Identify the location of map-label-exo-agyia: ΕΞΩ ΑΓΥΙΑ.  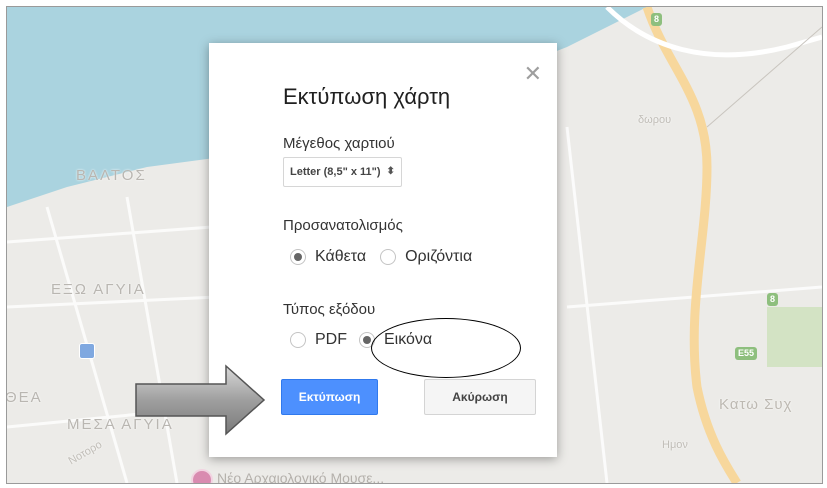
(98, 289).